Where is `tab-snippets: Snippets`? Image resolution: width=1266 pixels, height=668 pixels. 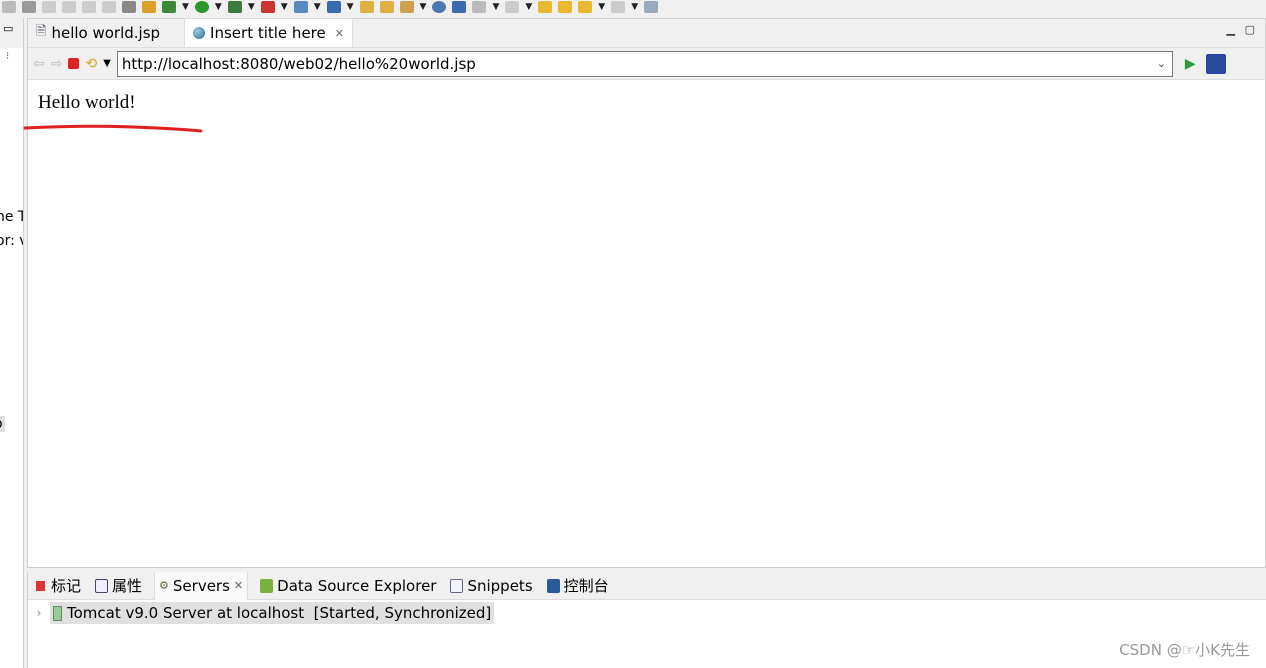
tab-snippets: Snippets is located at coordinates (491, 586).